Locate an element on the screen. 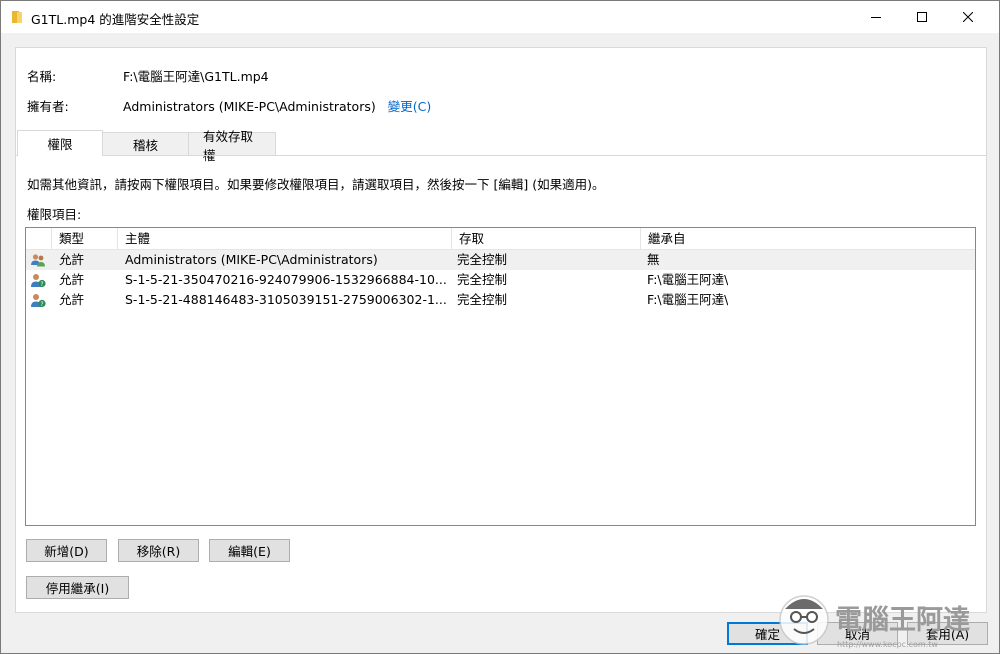  maximize-button is located at coordinates (922, 17).